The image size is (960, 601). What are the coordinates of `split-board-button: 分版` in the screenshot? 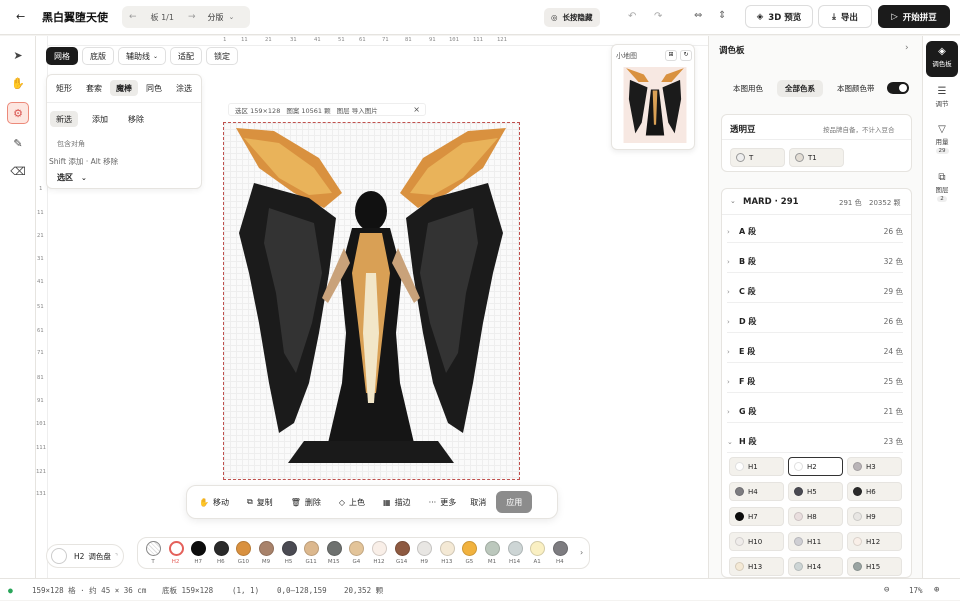 It's located at (216, 17).